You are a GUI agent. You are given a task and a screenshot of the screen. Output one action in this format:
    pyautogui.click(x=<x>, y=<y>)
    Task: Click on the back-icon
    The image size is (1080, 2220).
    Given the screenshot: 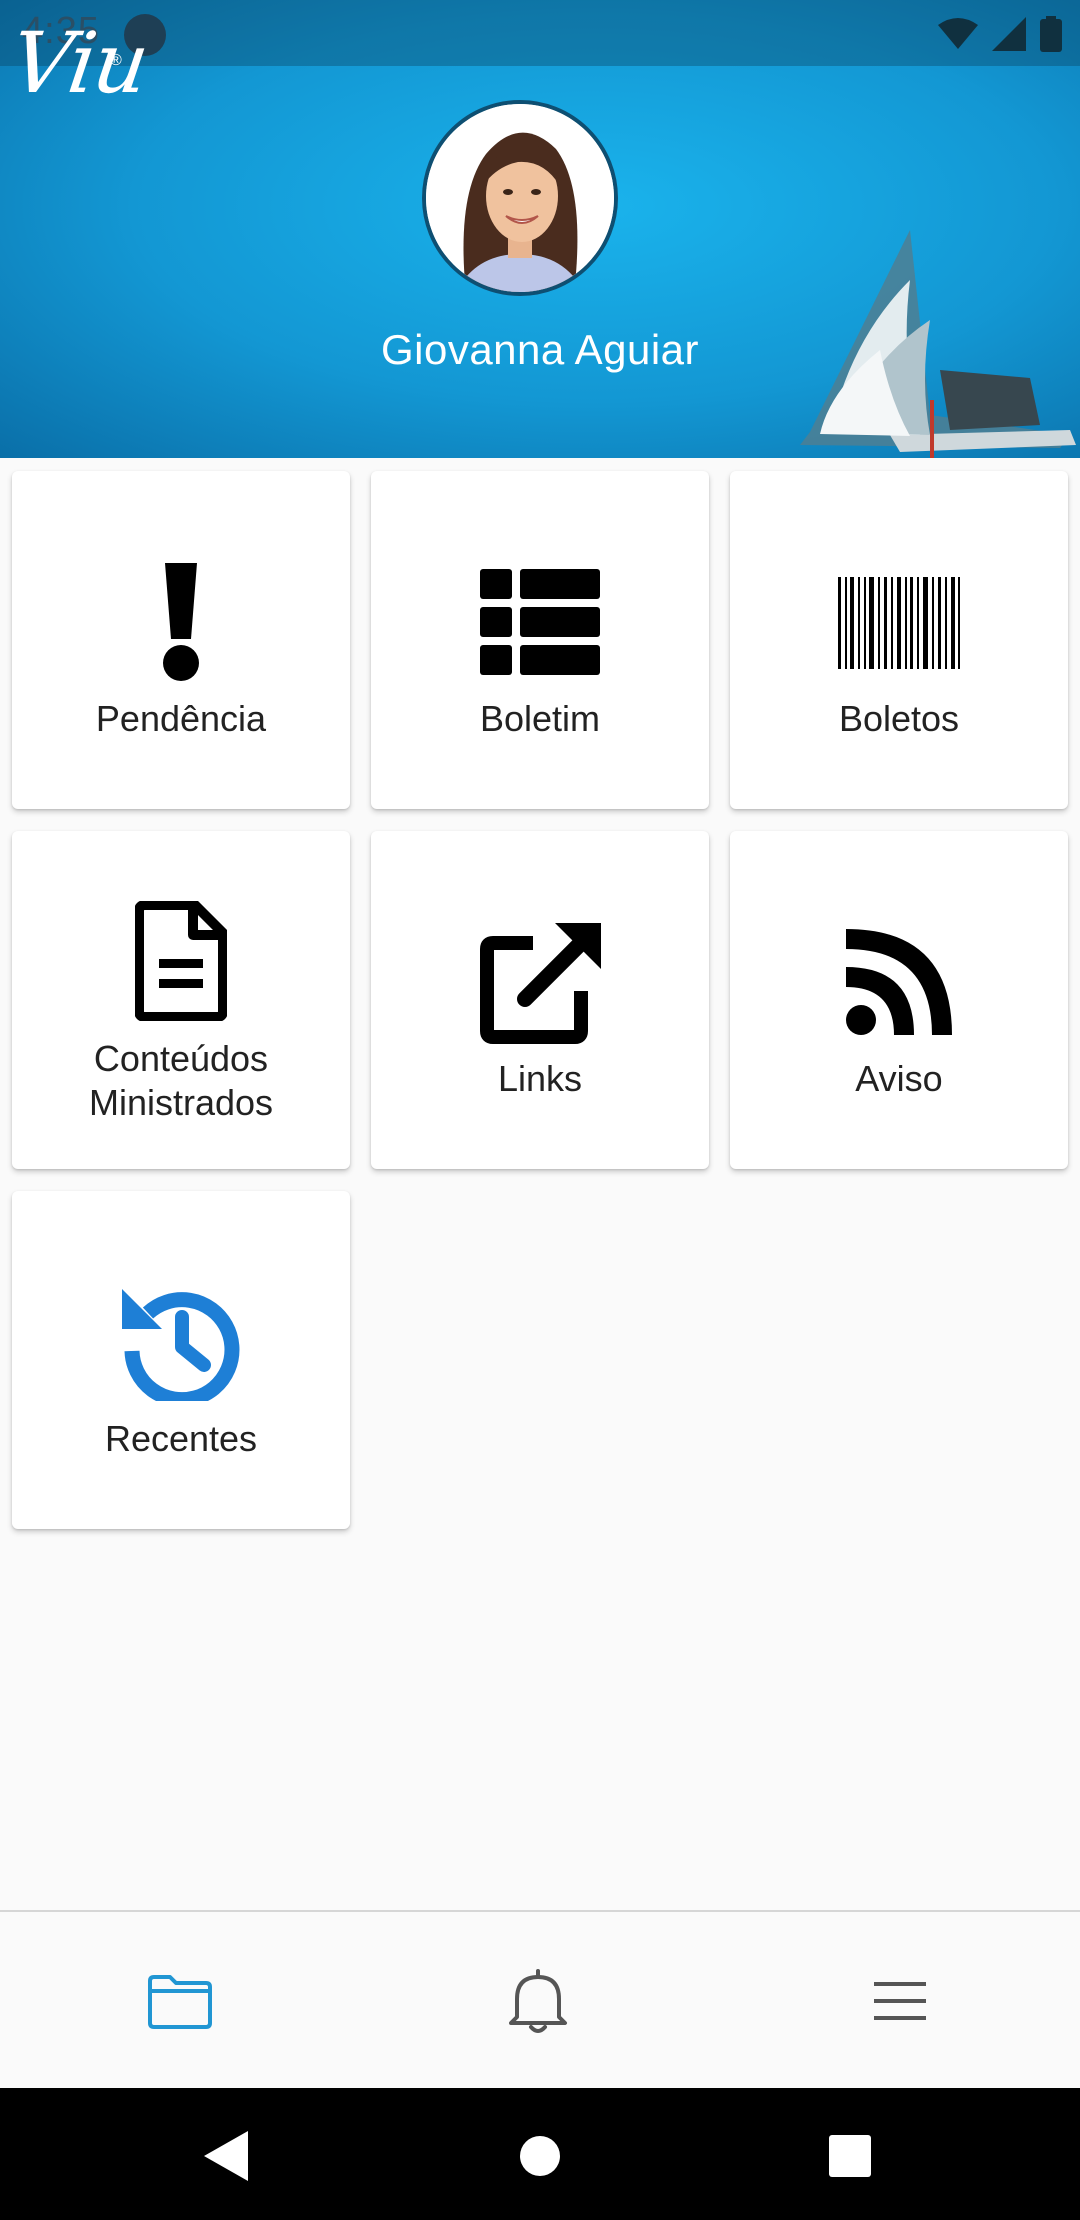 What is the action you would take?
    pyautogui.click(x=226, y=2156)
    